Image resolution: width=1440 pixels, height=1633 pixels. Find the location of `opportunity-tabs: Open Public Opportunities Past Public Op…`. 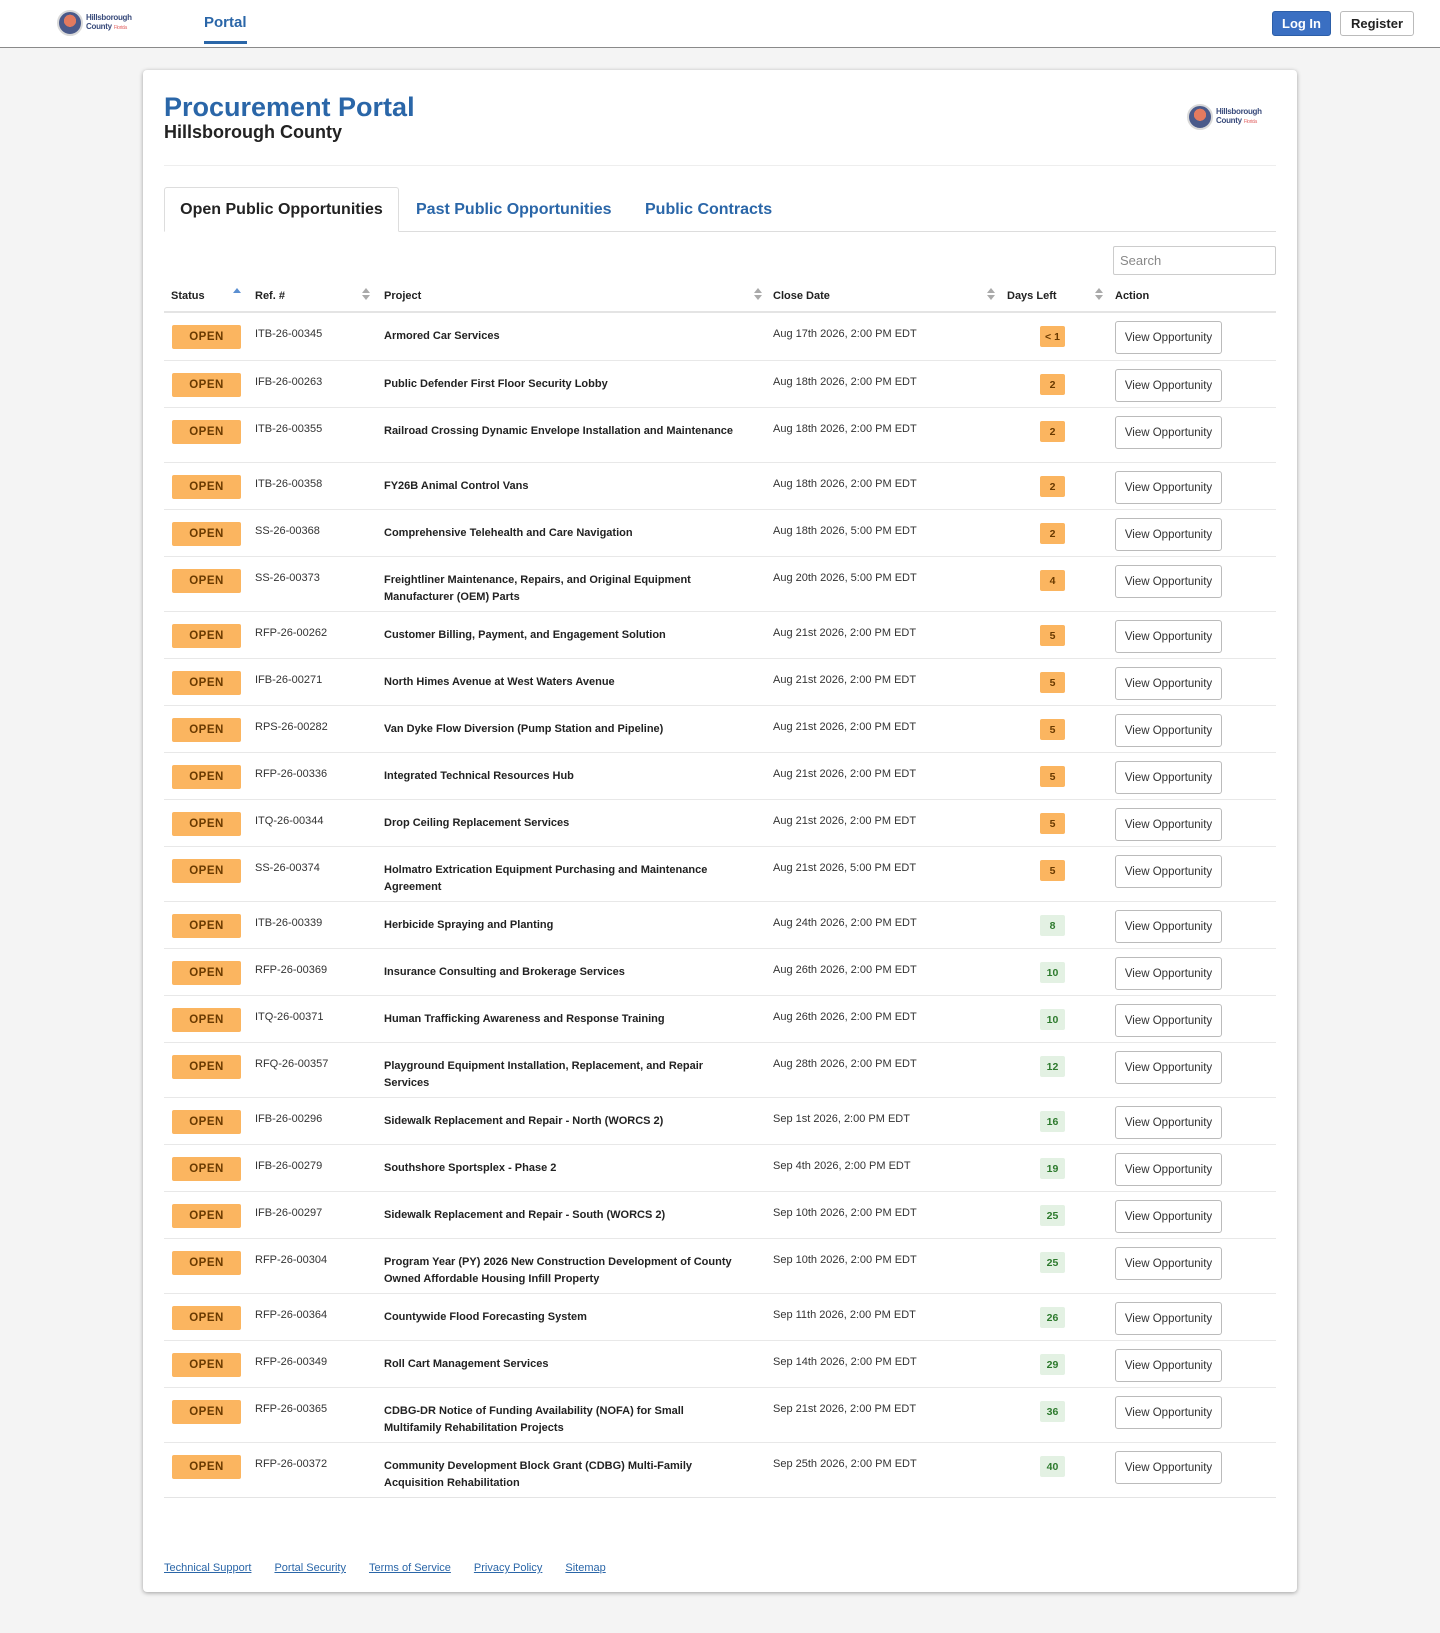

opportunity-tabs: Open Public Opportunities Past Public Op… is located at coordinates (720, 209).